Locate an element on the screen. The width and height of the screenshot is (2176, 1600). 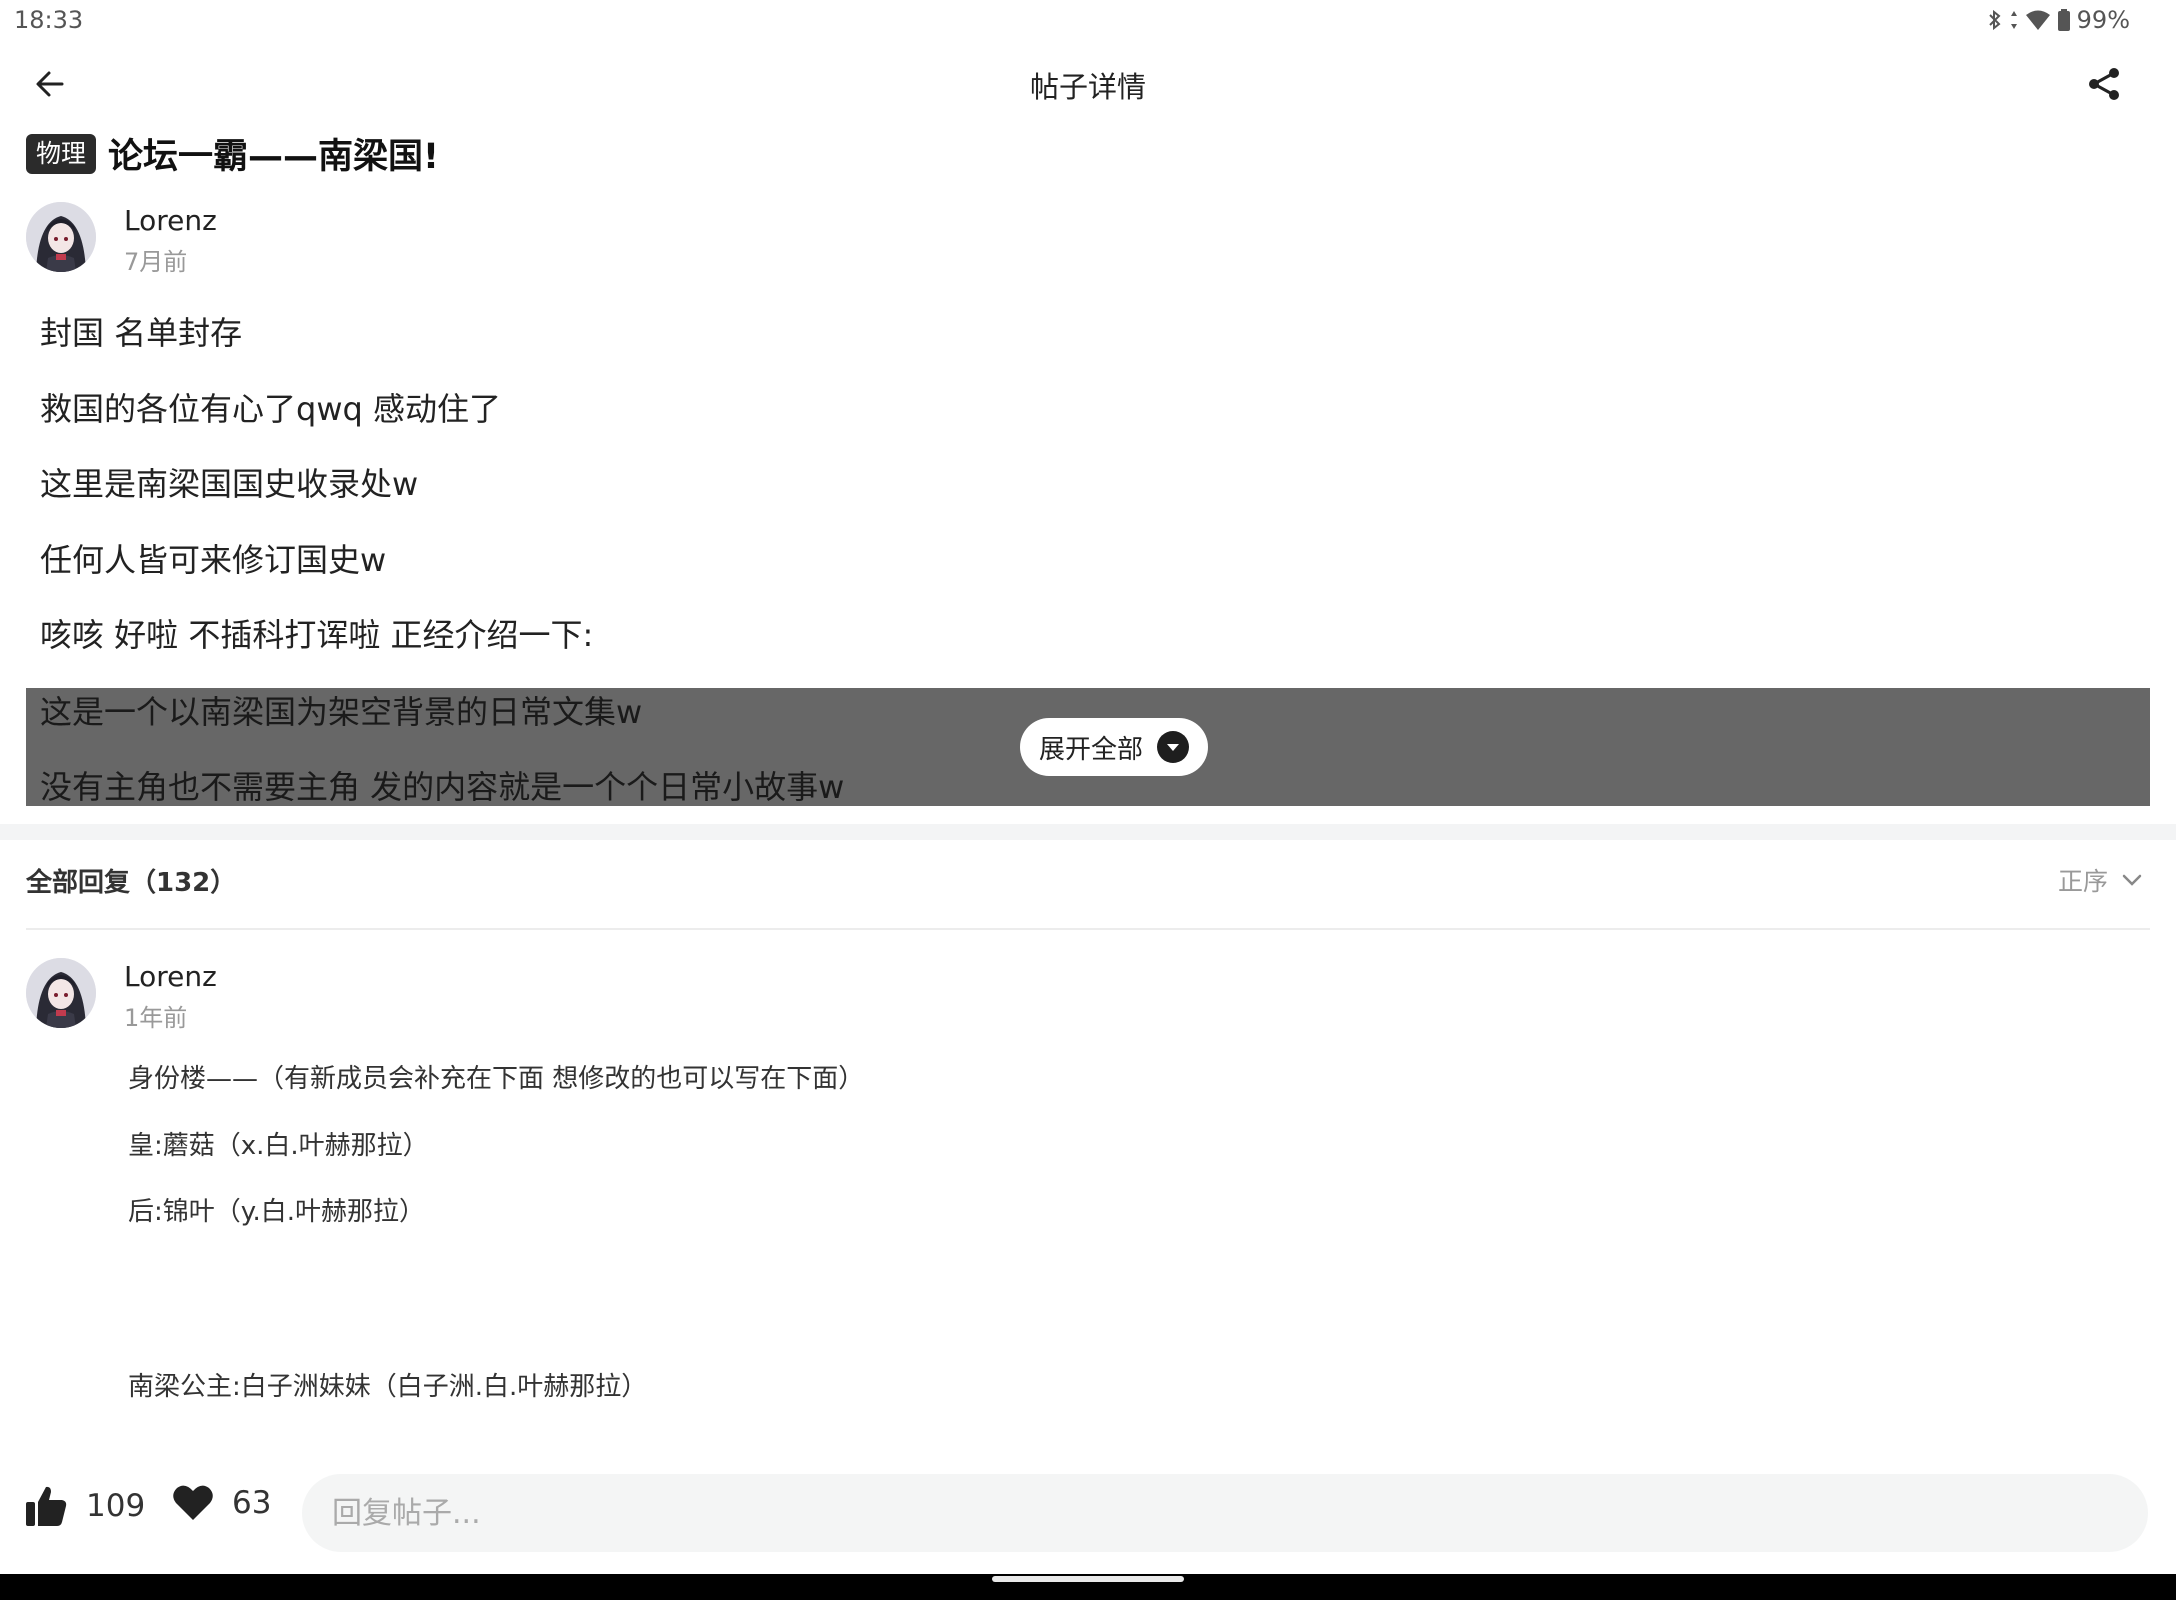
sort-dropdown: 正序 is located at coordinates (2100, 880).